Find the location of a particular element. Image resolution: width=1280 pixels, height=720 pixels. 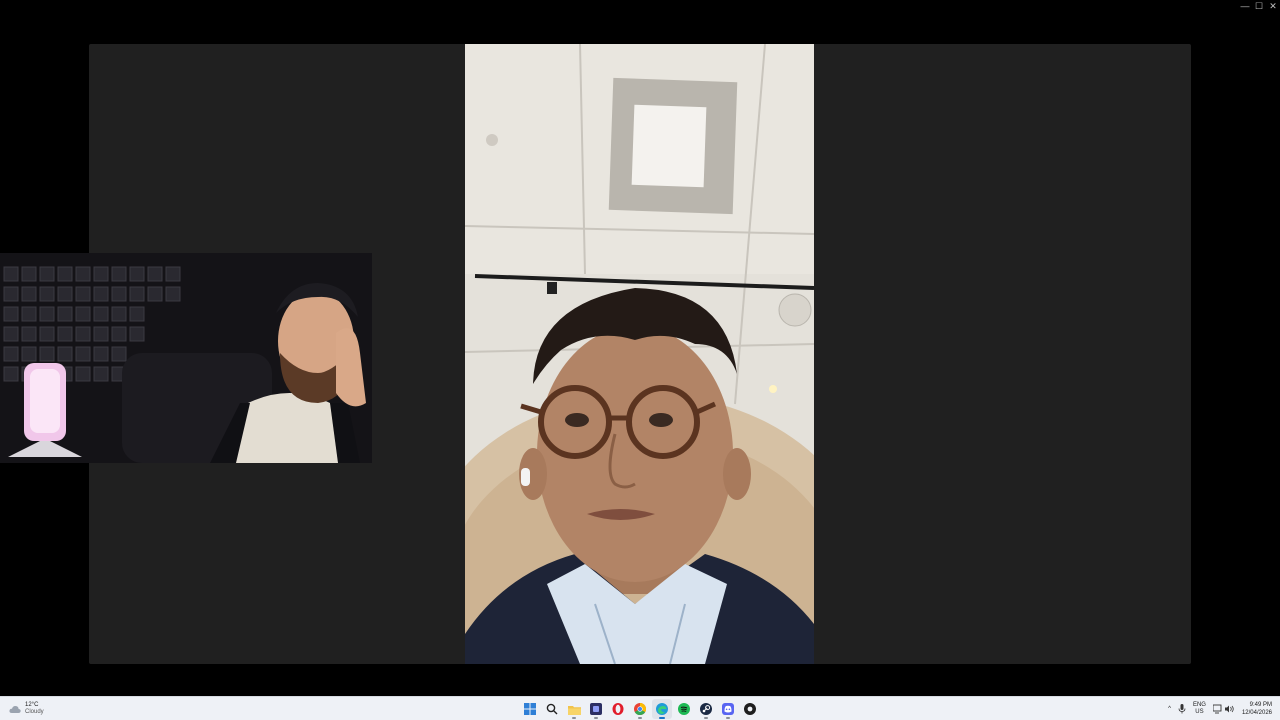

round-app-button is located at coordinates (750, 709).